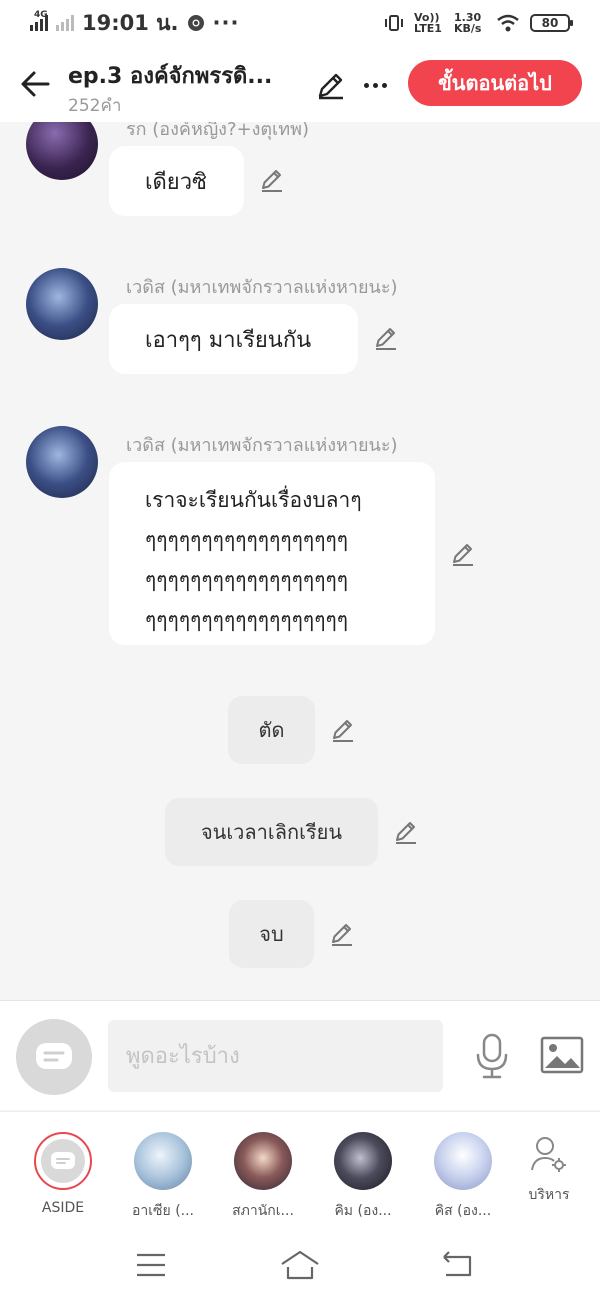 Image resolution: width=600 pixels, height=1300 pixels. I want to click on back-button, so click(36, 84).